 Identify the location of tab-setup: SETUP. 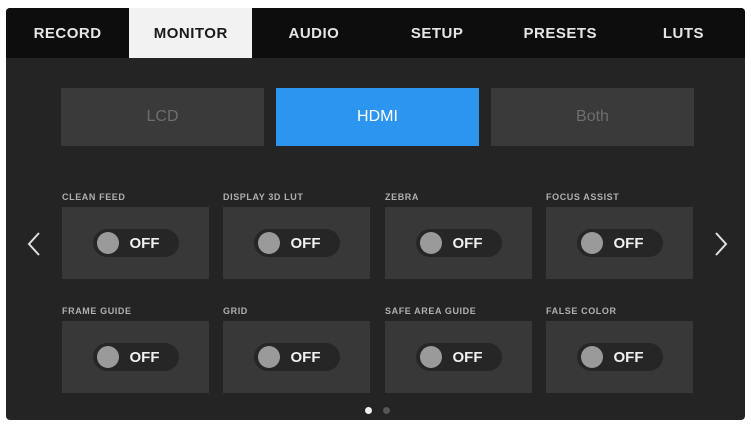
(437, 33).